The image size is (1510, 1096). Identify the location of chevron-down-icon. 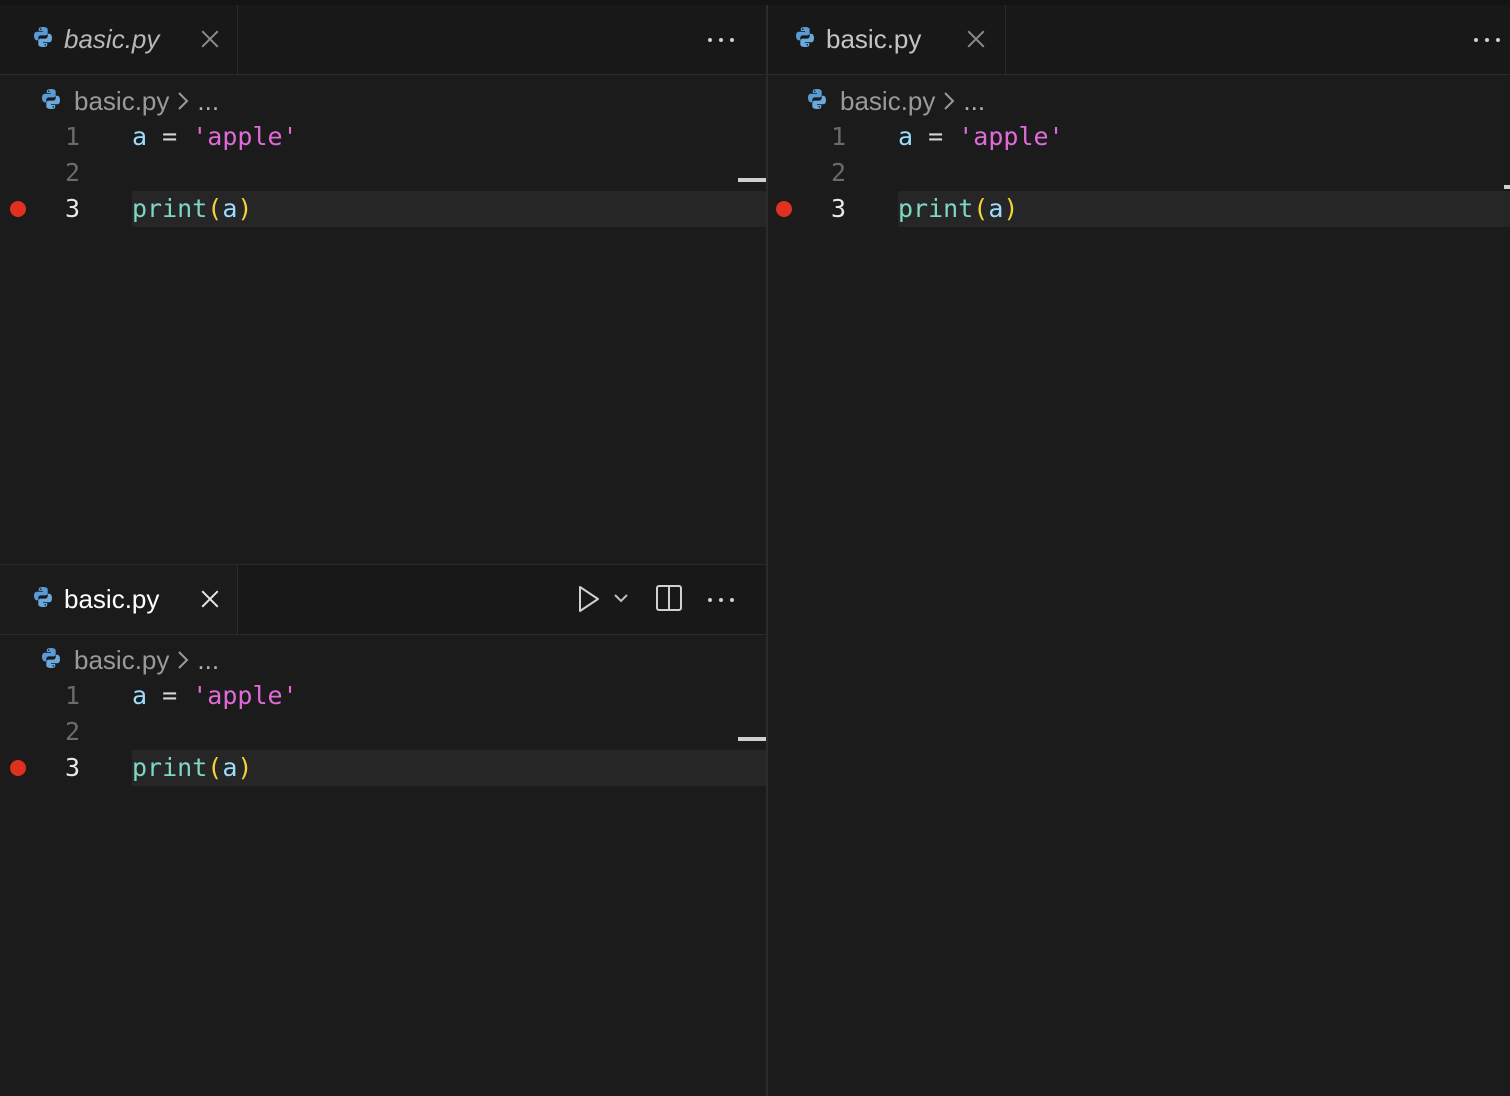
(621, 598).